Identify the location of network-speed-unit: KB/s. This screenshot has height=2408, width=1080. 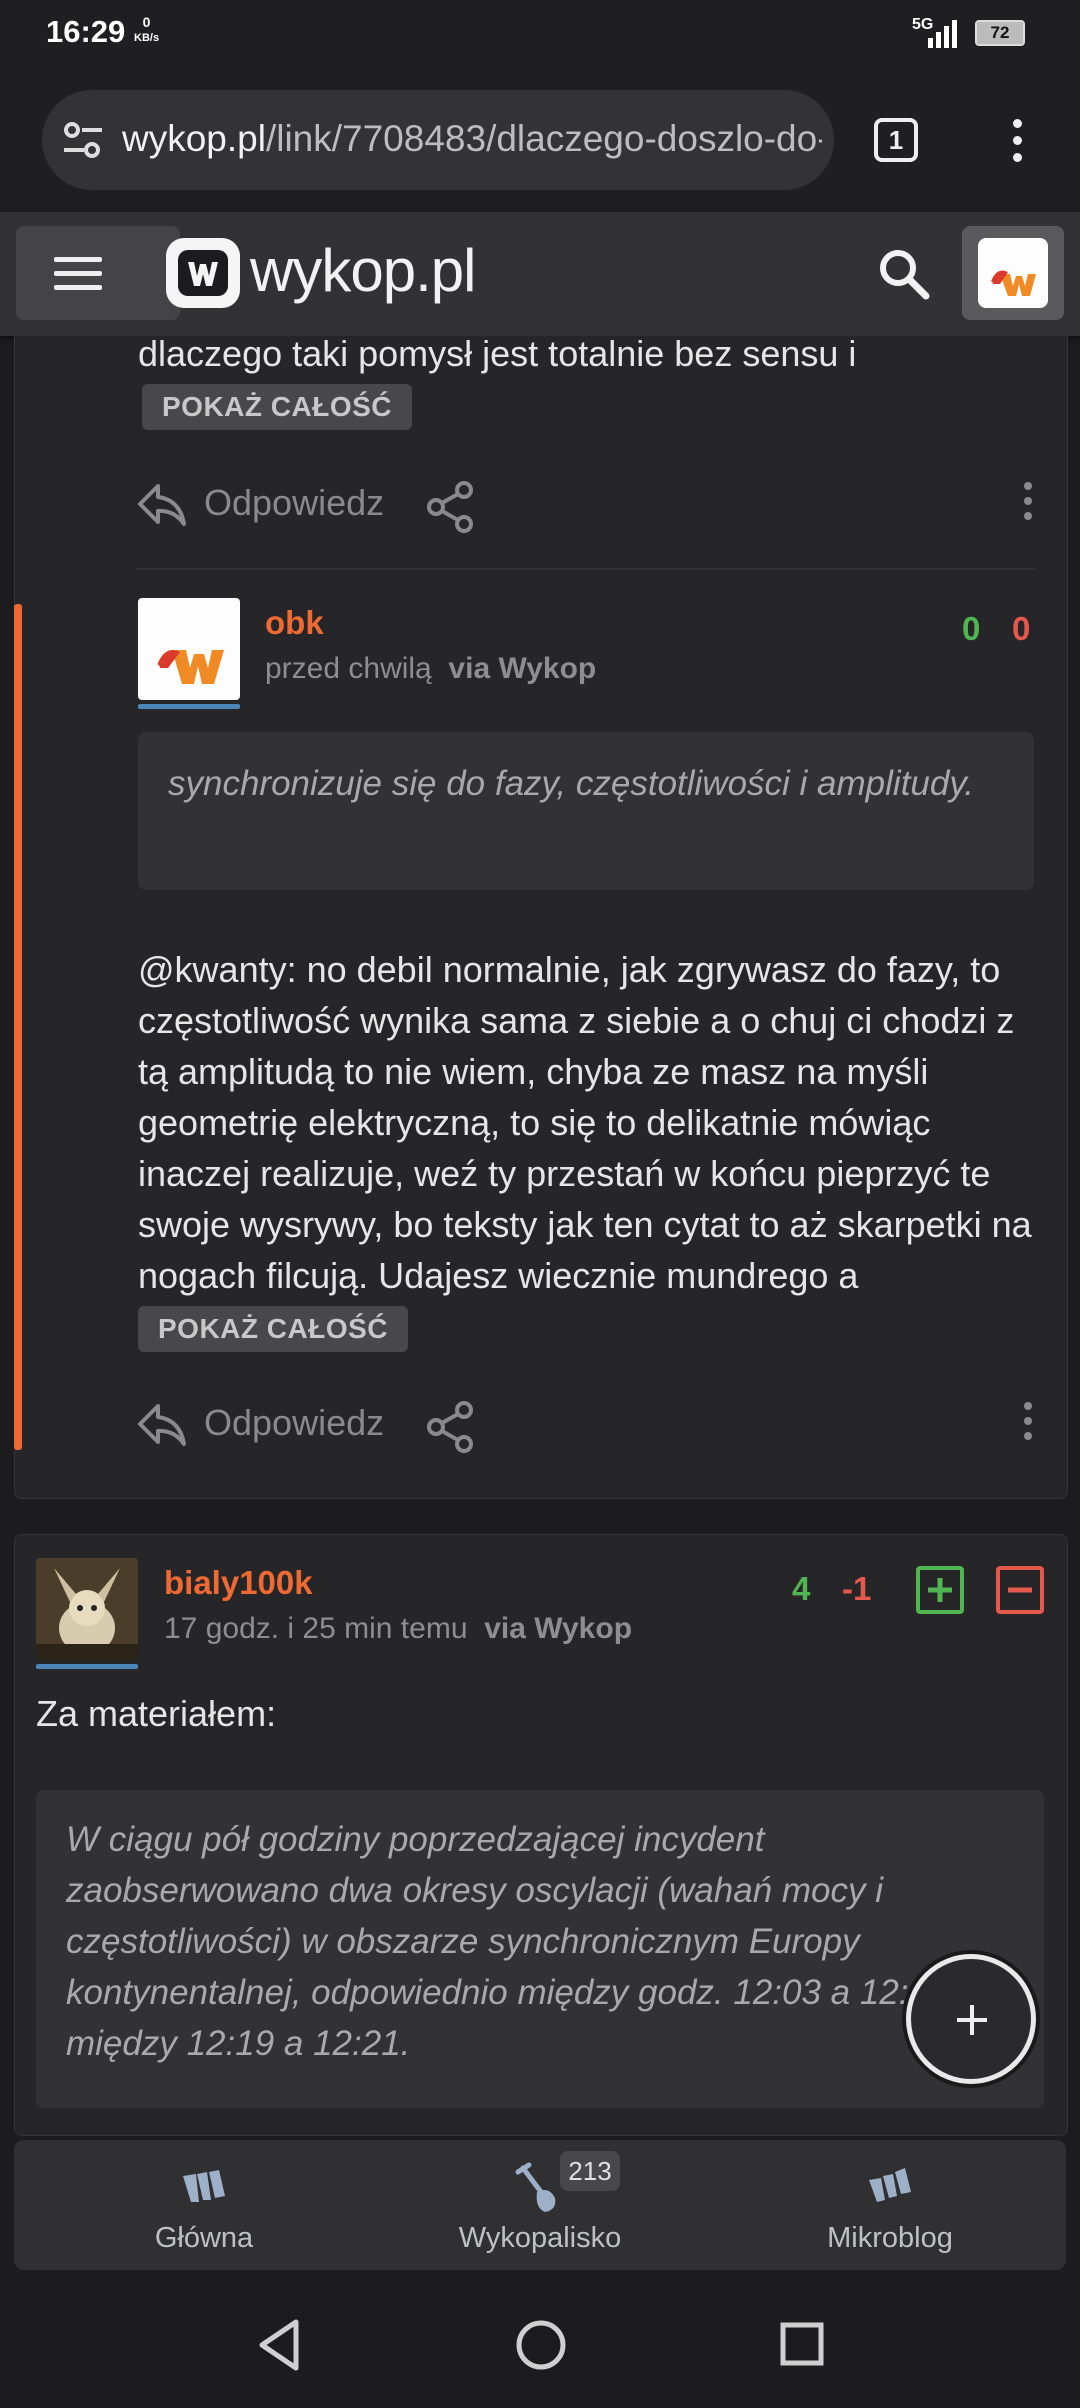
(147, 38).